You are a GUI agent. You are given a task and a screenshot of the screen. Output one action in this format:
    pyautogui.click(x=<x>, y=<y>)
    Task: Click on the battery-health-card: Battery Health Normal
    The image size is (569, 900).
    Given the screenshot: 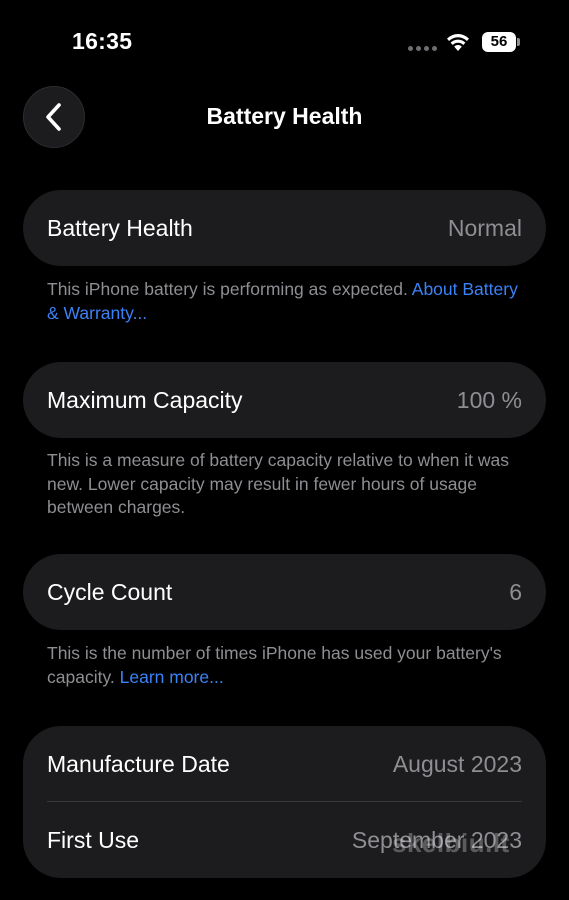 What is the action you would take?
    pyautogui.click(x=284, y=228)
    